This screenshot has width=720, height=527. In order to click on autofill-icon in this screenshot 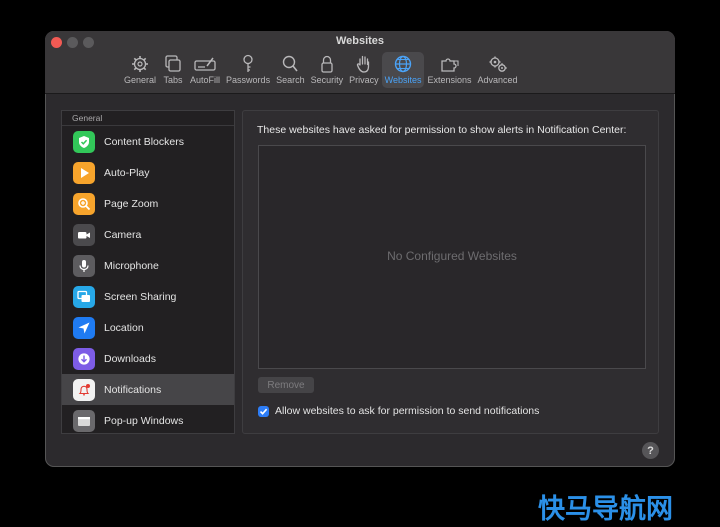, I will do `click(205, 64)`.